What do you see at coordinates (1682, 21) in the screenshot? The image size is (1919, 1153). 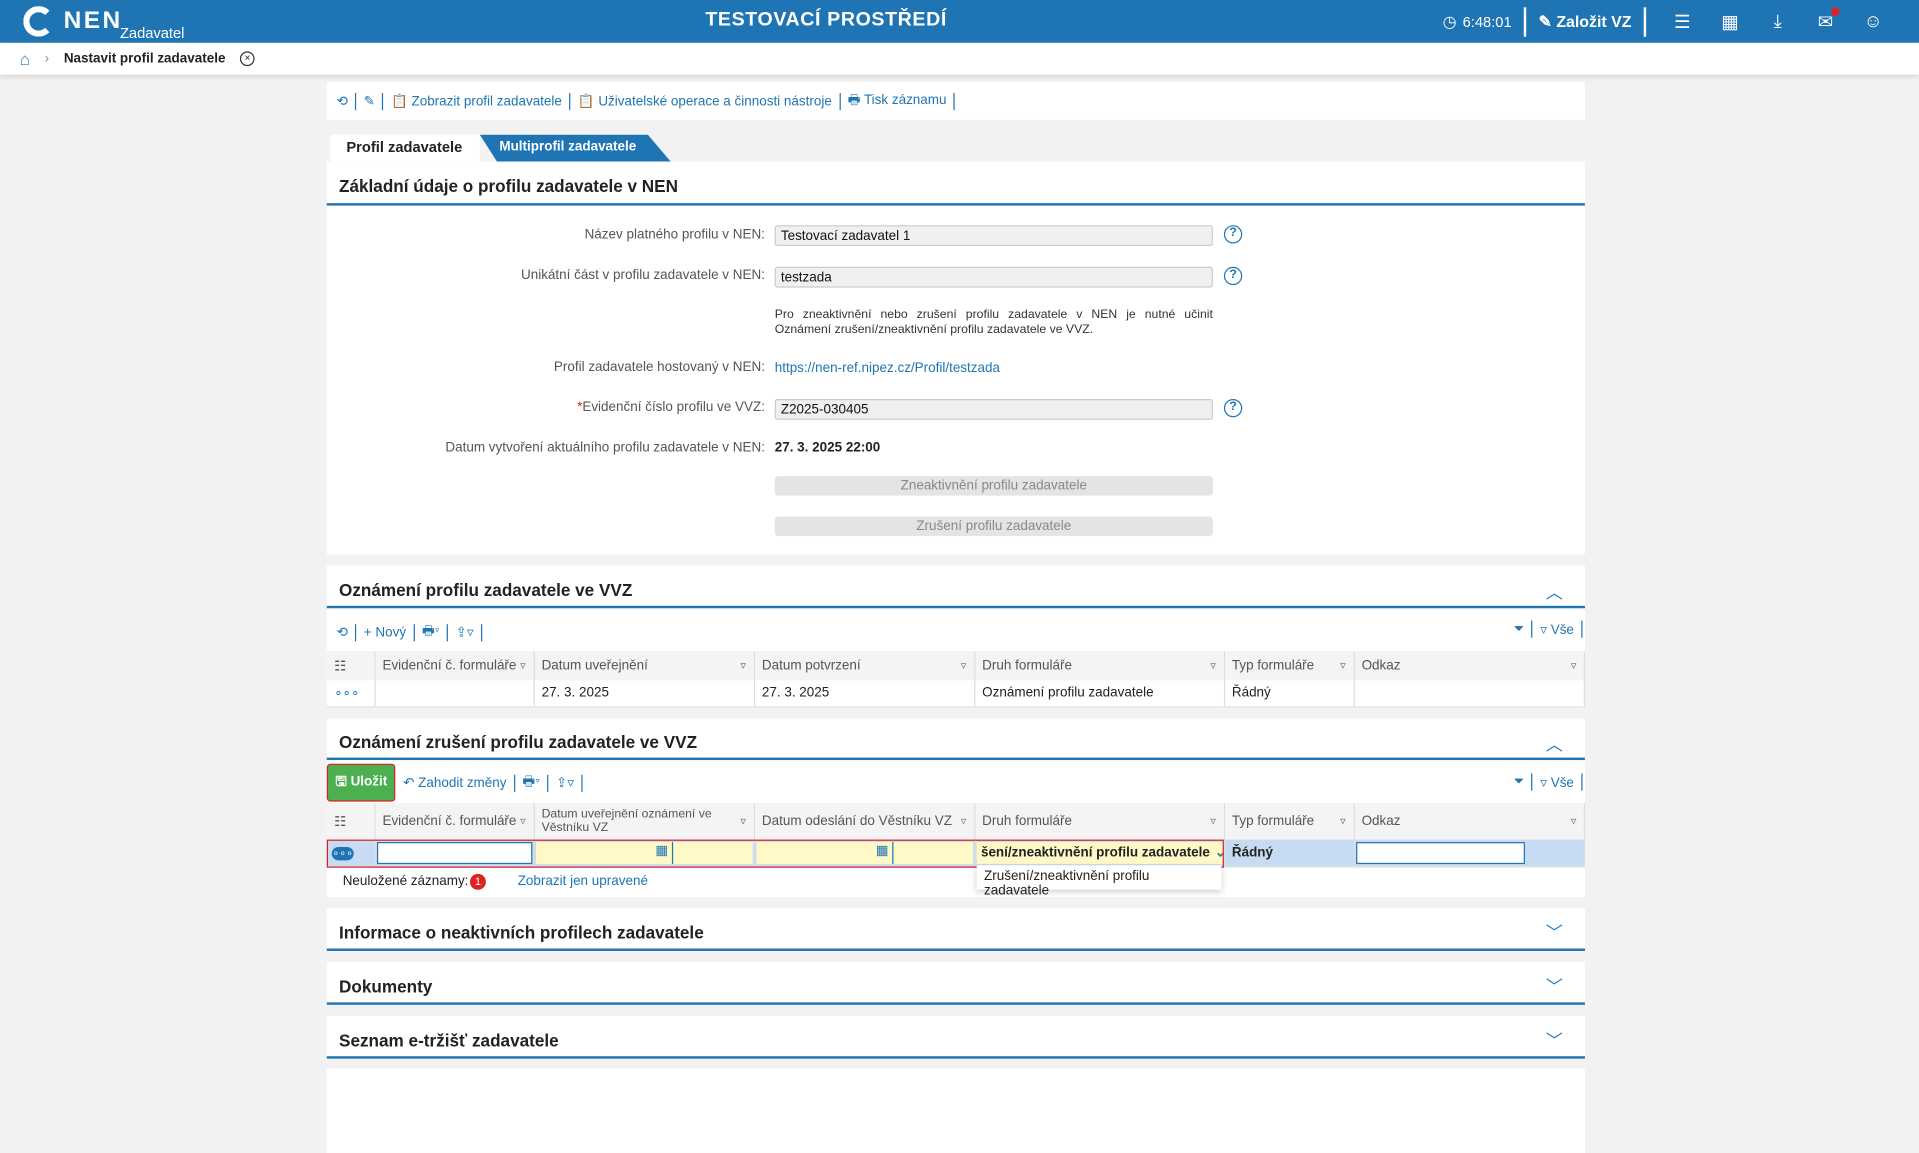 I see `menu-icon: ☰` at bounding box center [1682, 21].